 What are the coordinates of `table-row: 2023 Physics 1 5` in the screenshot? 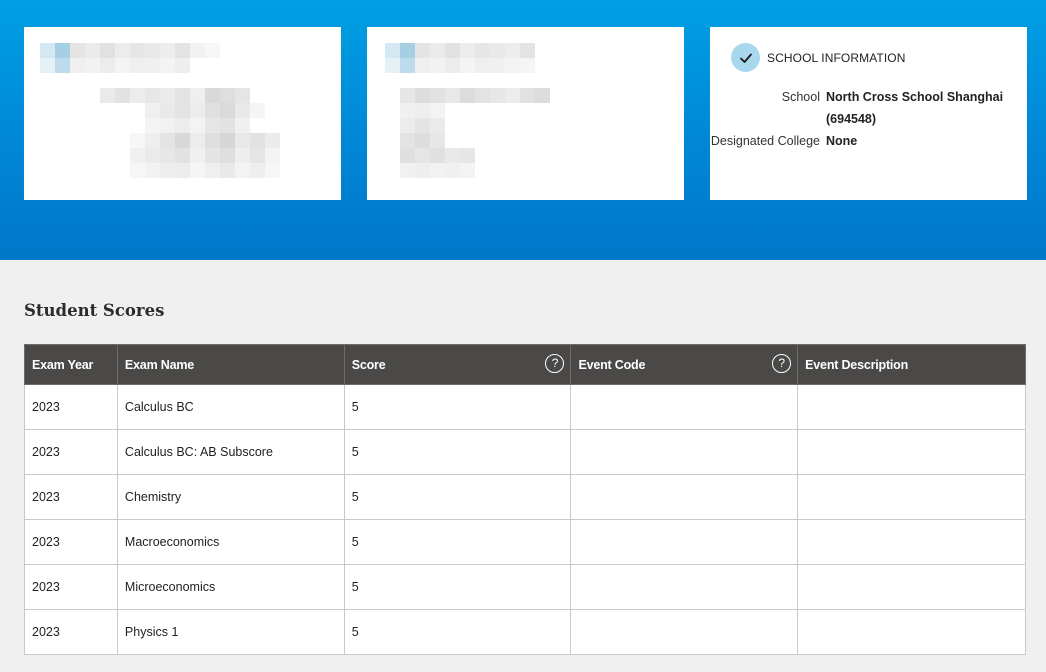 It's located at (525, 632).